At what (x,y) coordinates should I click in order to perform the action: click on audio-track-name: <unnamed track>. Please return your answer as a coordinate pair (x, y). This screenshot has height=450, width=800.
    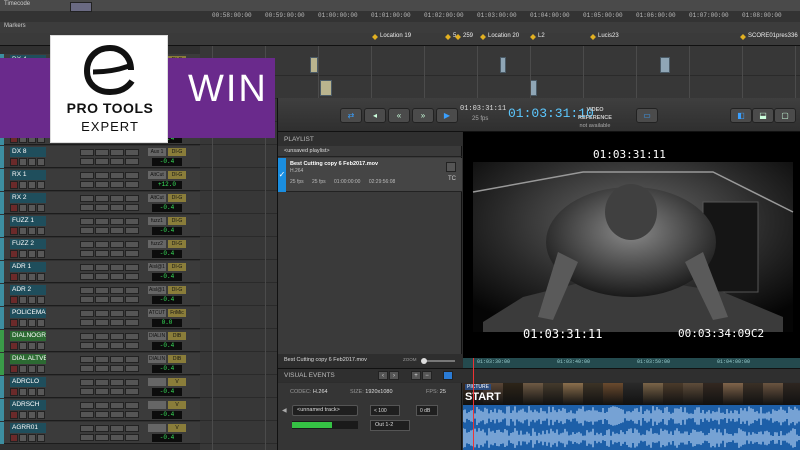
    Looking at the image, I should click on (325, 410).